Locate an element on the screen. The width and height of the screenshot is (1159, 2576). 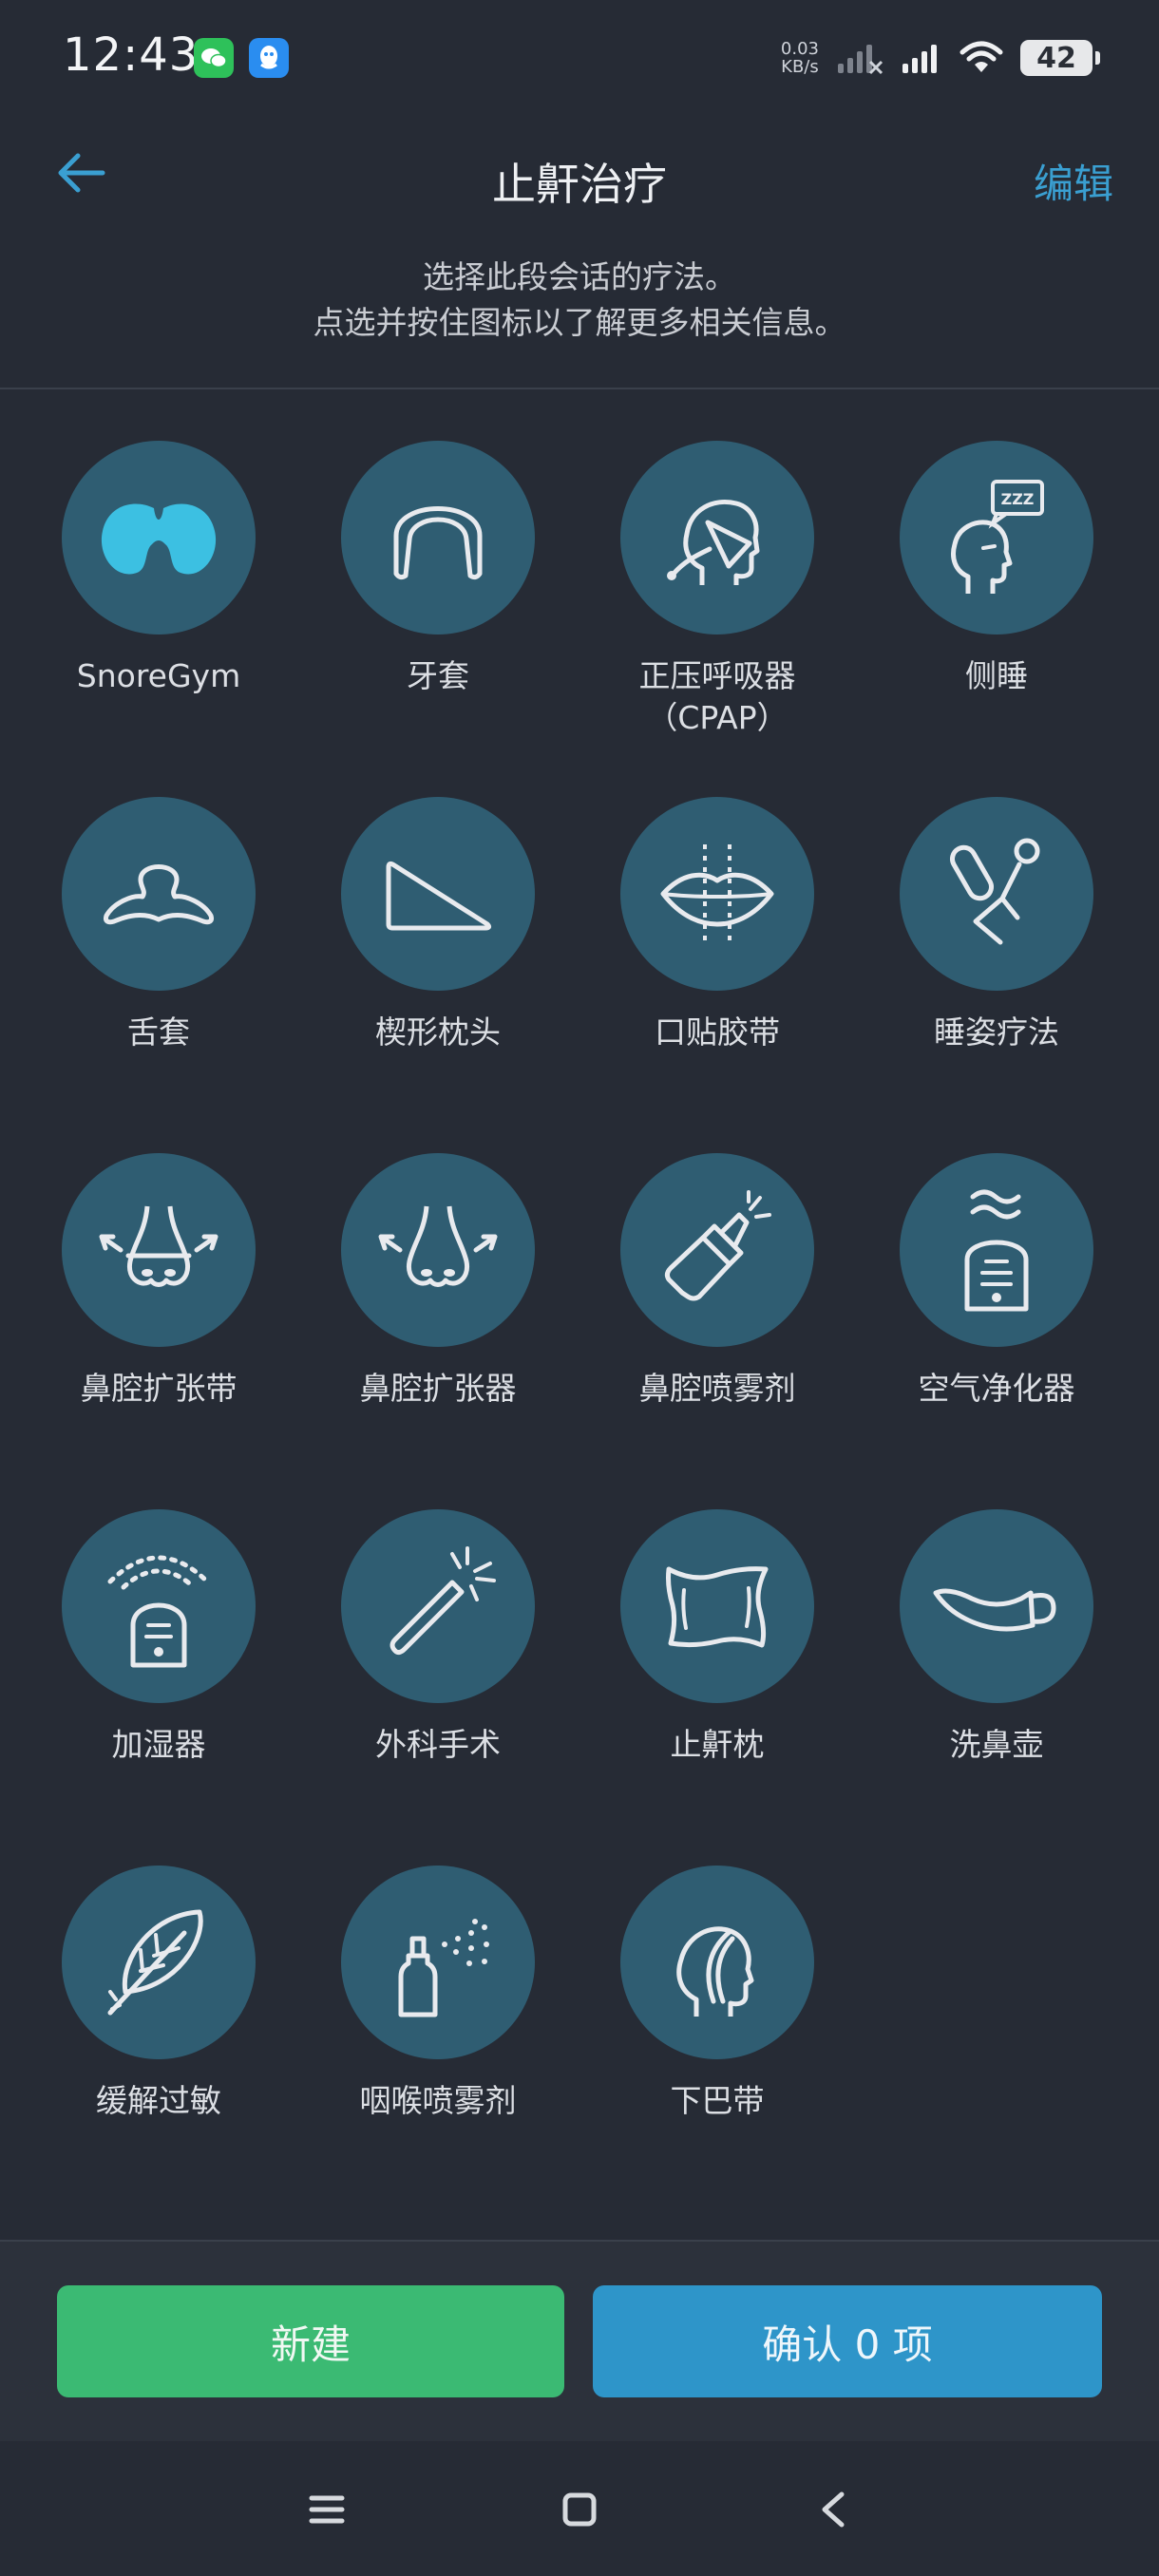
therapy-label: 止鼾枕 is located at coordinates (717, 1744).